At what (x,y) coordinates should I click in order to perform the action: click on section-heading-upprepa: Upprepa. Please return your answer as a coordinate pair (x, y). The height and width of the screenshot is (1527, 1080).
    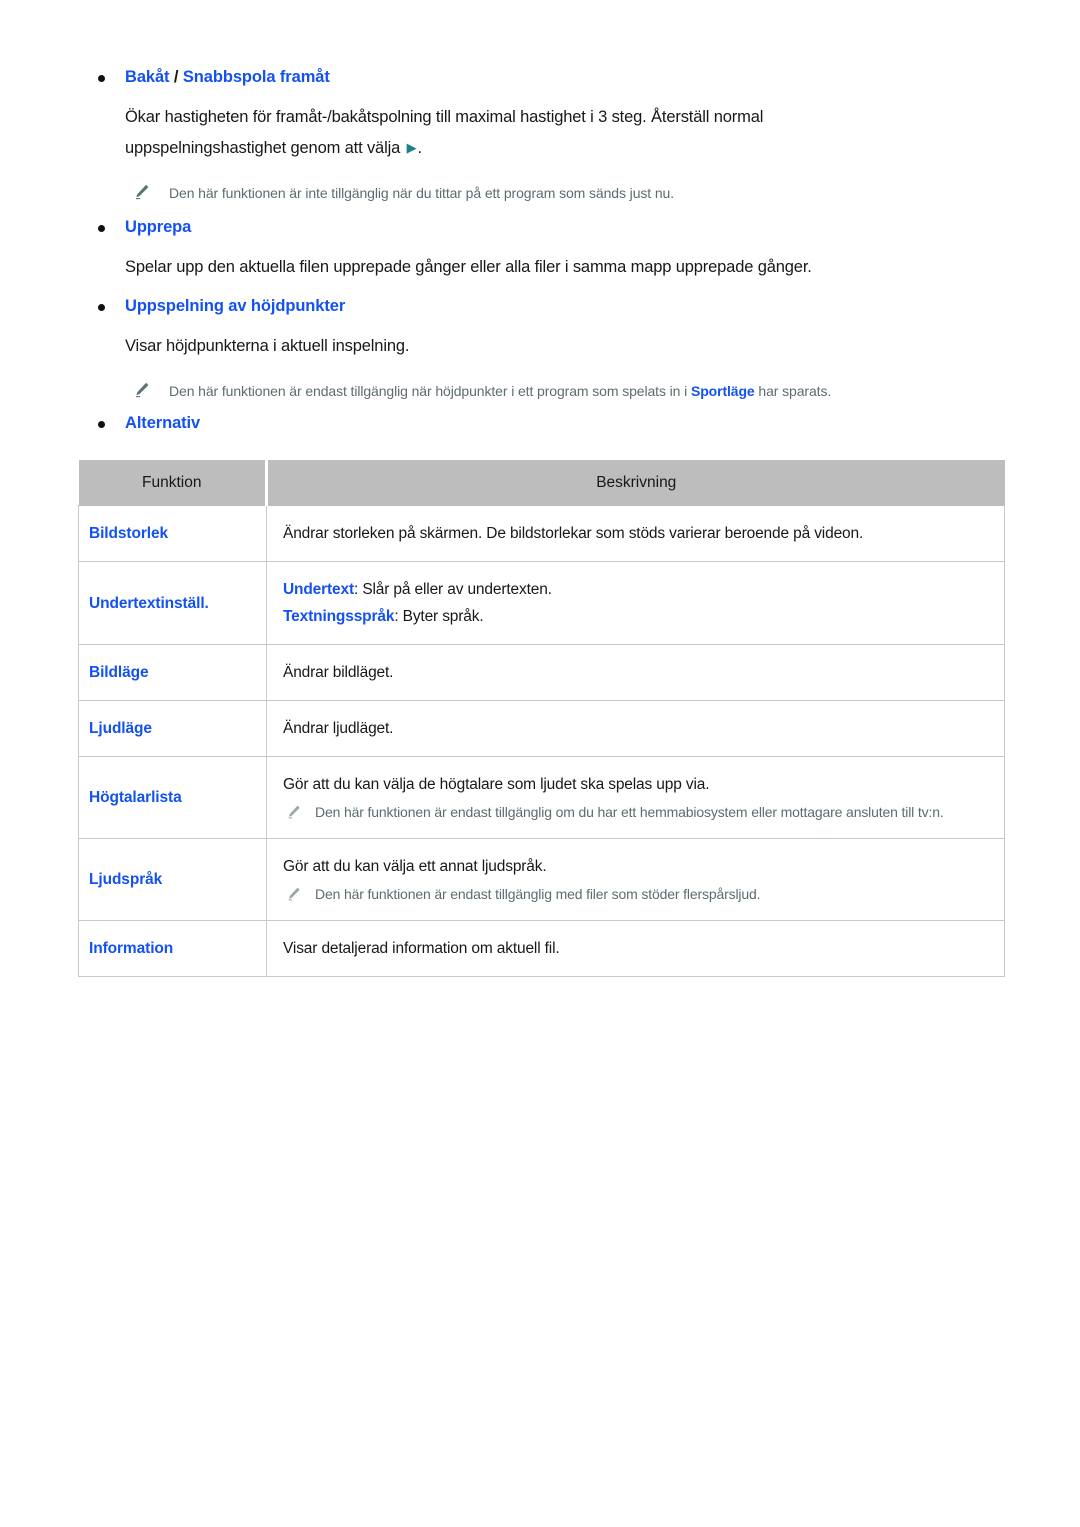
    Looking at the image, I should click on (589, 228).